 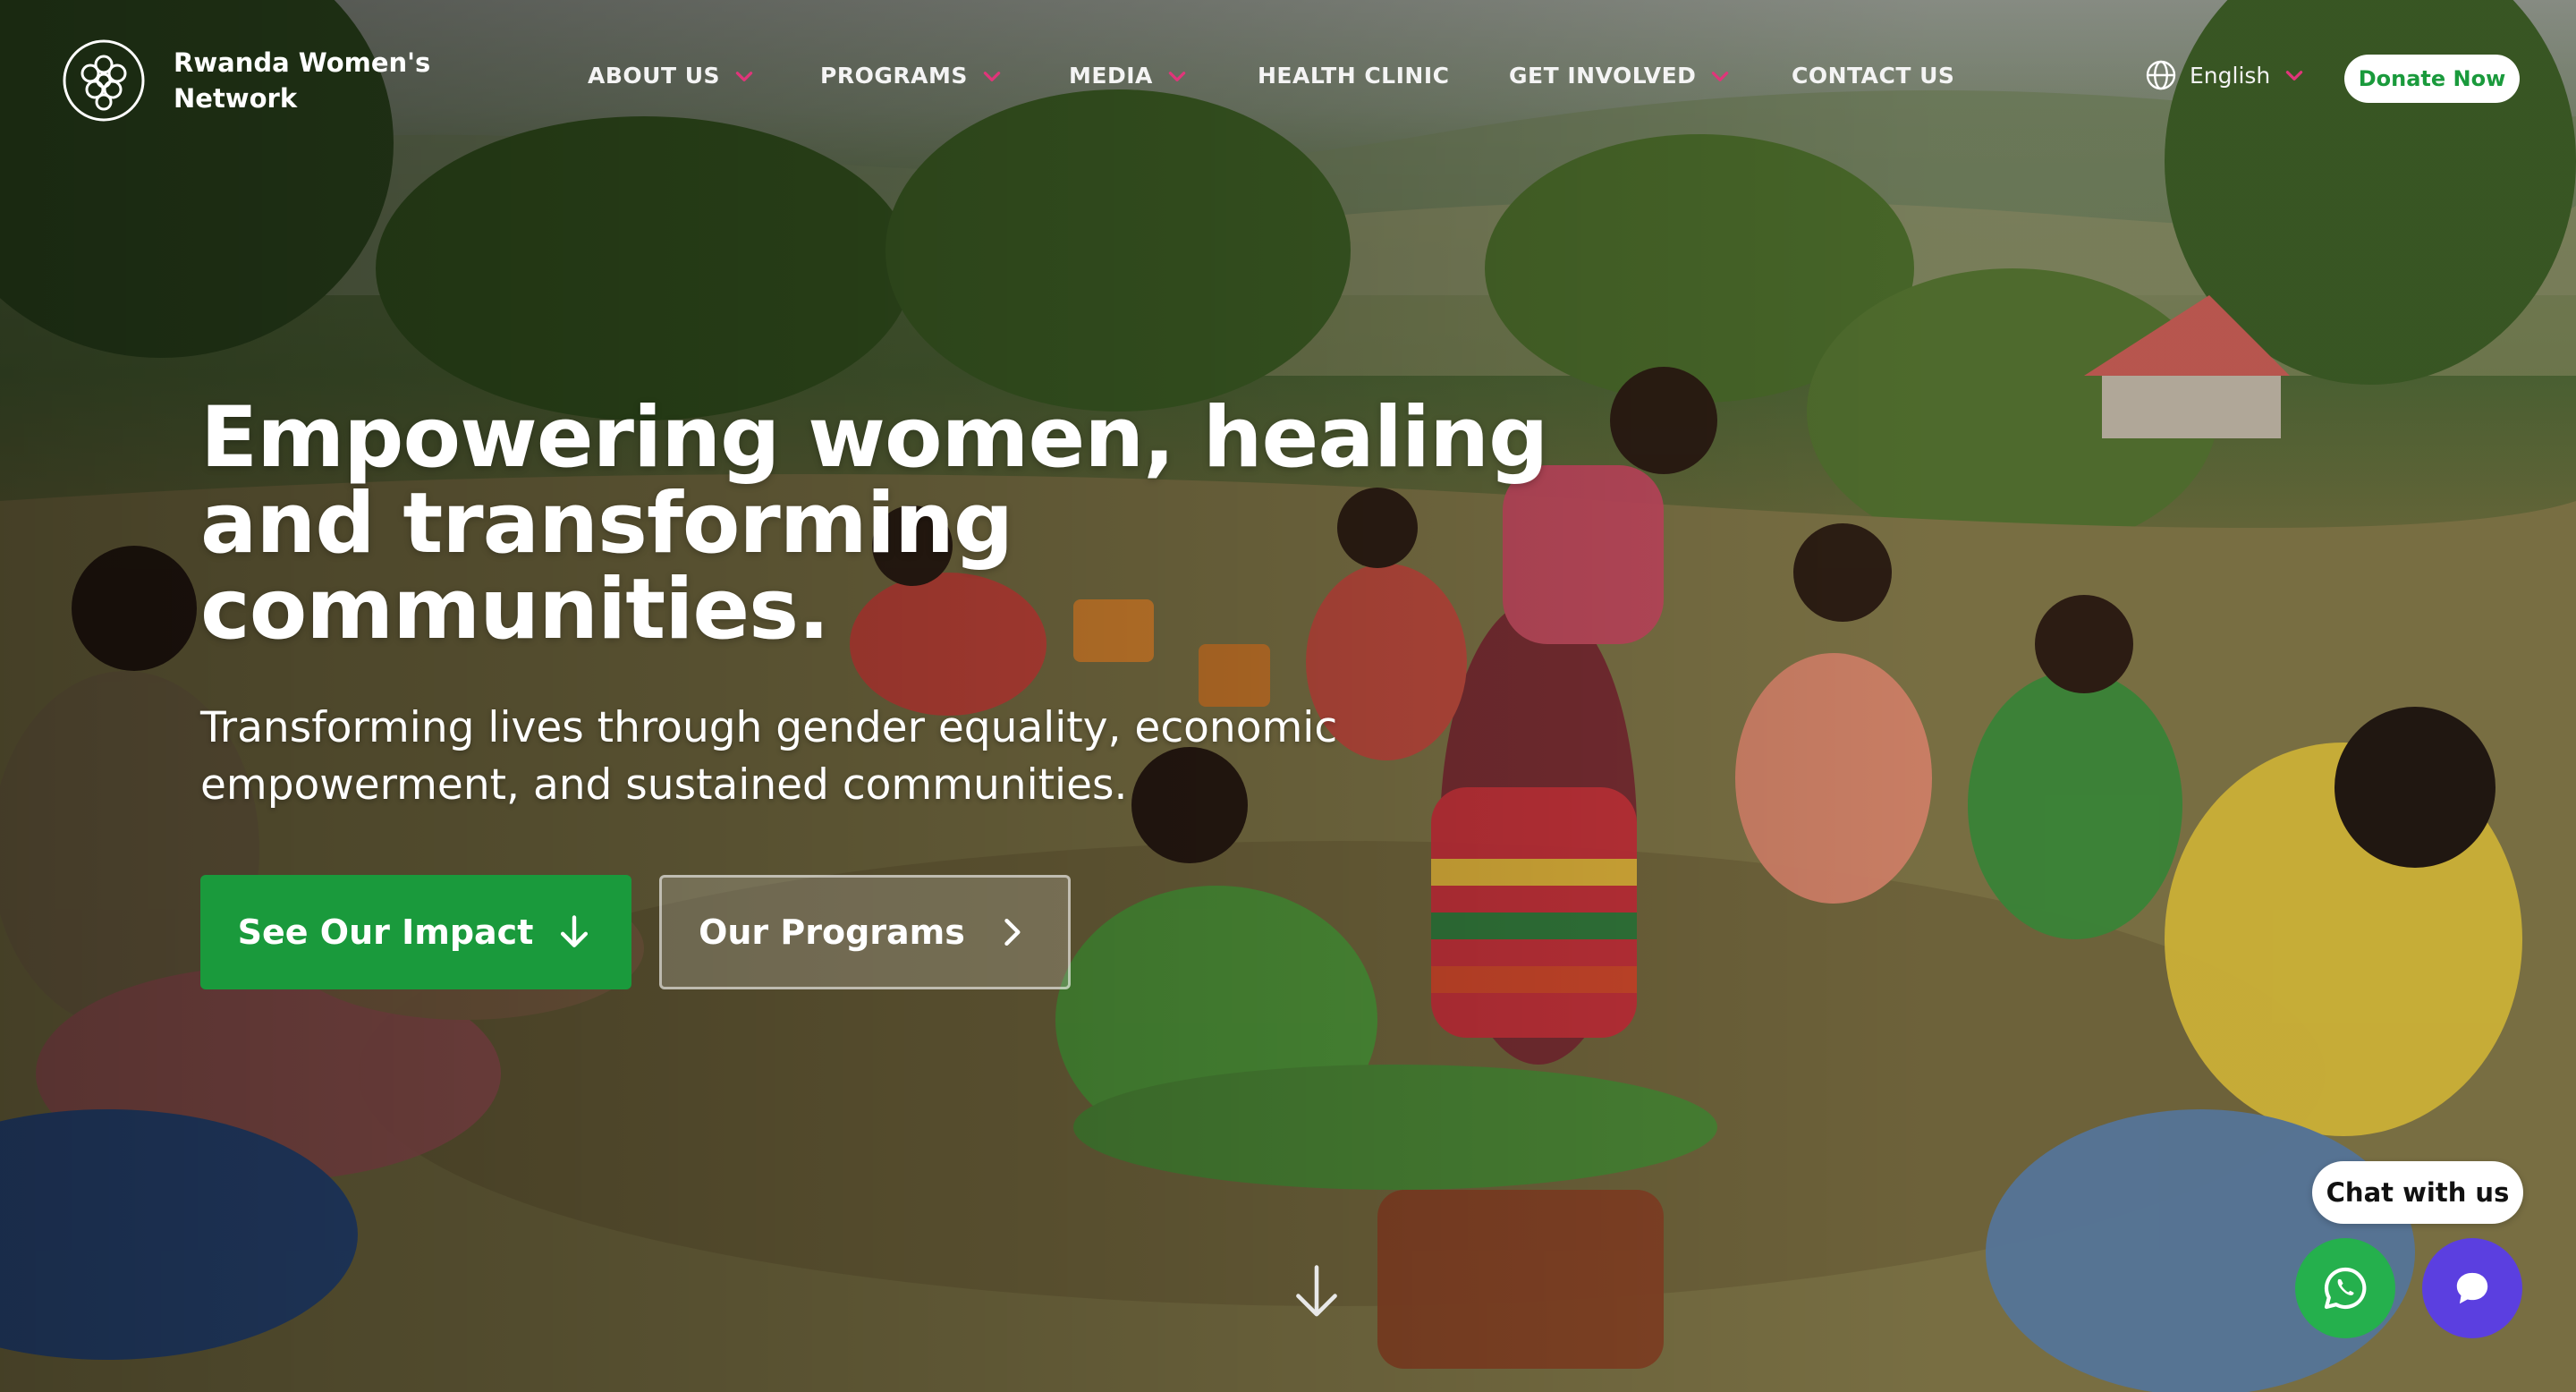 I want to click on nav-item-about-us: ABOUT US, so click(x=672, y=76).